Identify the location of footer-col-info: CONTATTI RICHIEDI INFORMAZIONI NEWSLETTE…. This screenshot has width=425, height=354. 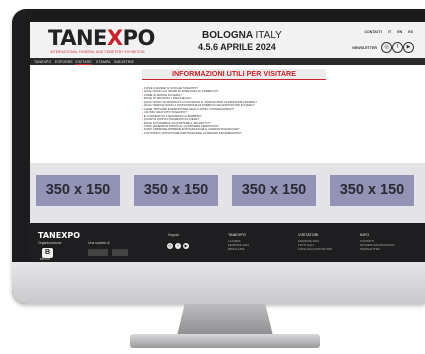
(377, 245).